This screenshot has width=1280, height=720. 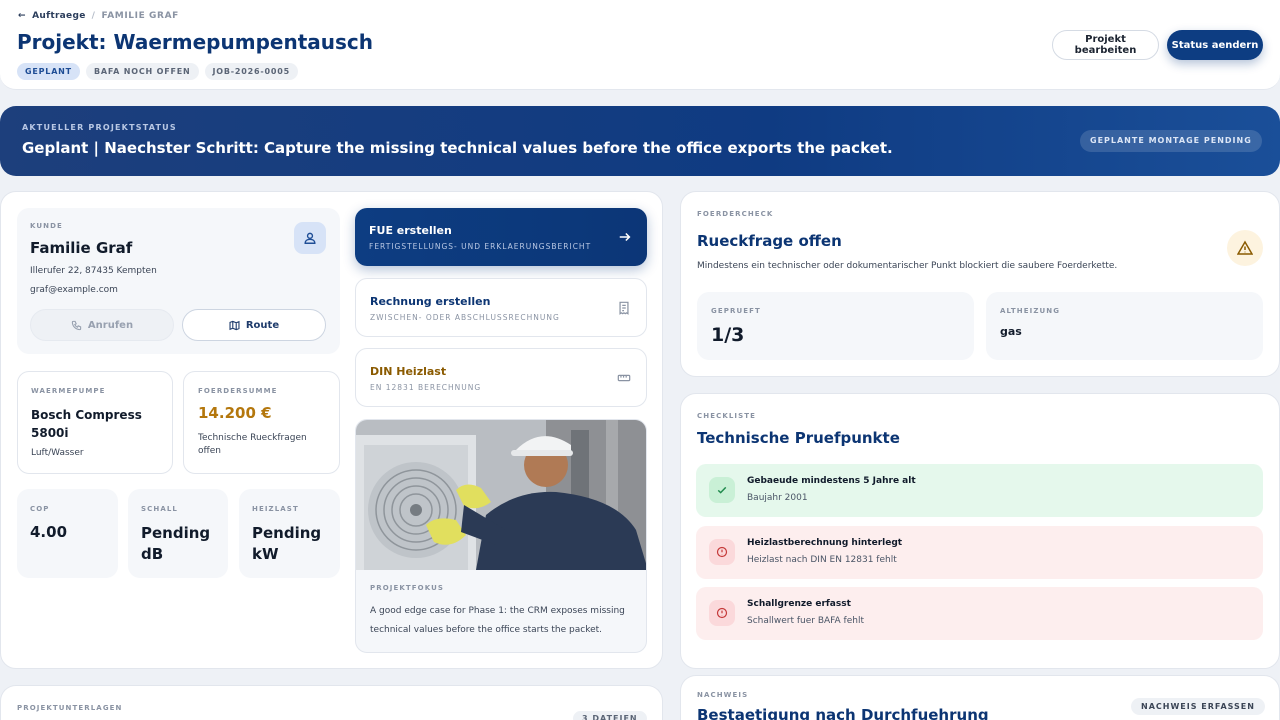 I want to click on map-icon, so click(x=234, y=325).